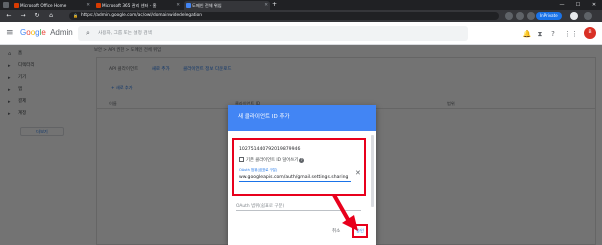 This screenshot has width=602, height=245. I want to click on admin-search-bar: ⌕ 사용자, 그룹 또는 설정 검색, so click(273, 33).